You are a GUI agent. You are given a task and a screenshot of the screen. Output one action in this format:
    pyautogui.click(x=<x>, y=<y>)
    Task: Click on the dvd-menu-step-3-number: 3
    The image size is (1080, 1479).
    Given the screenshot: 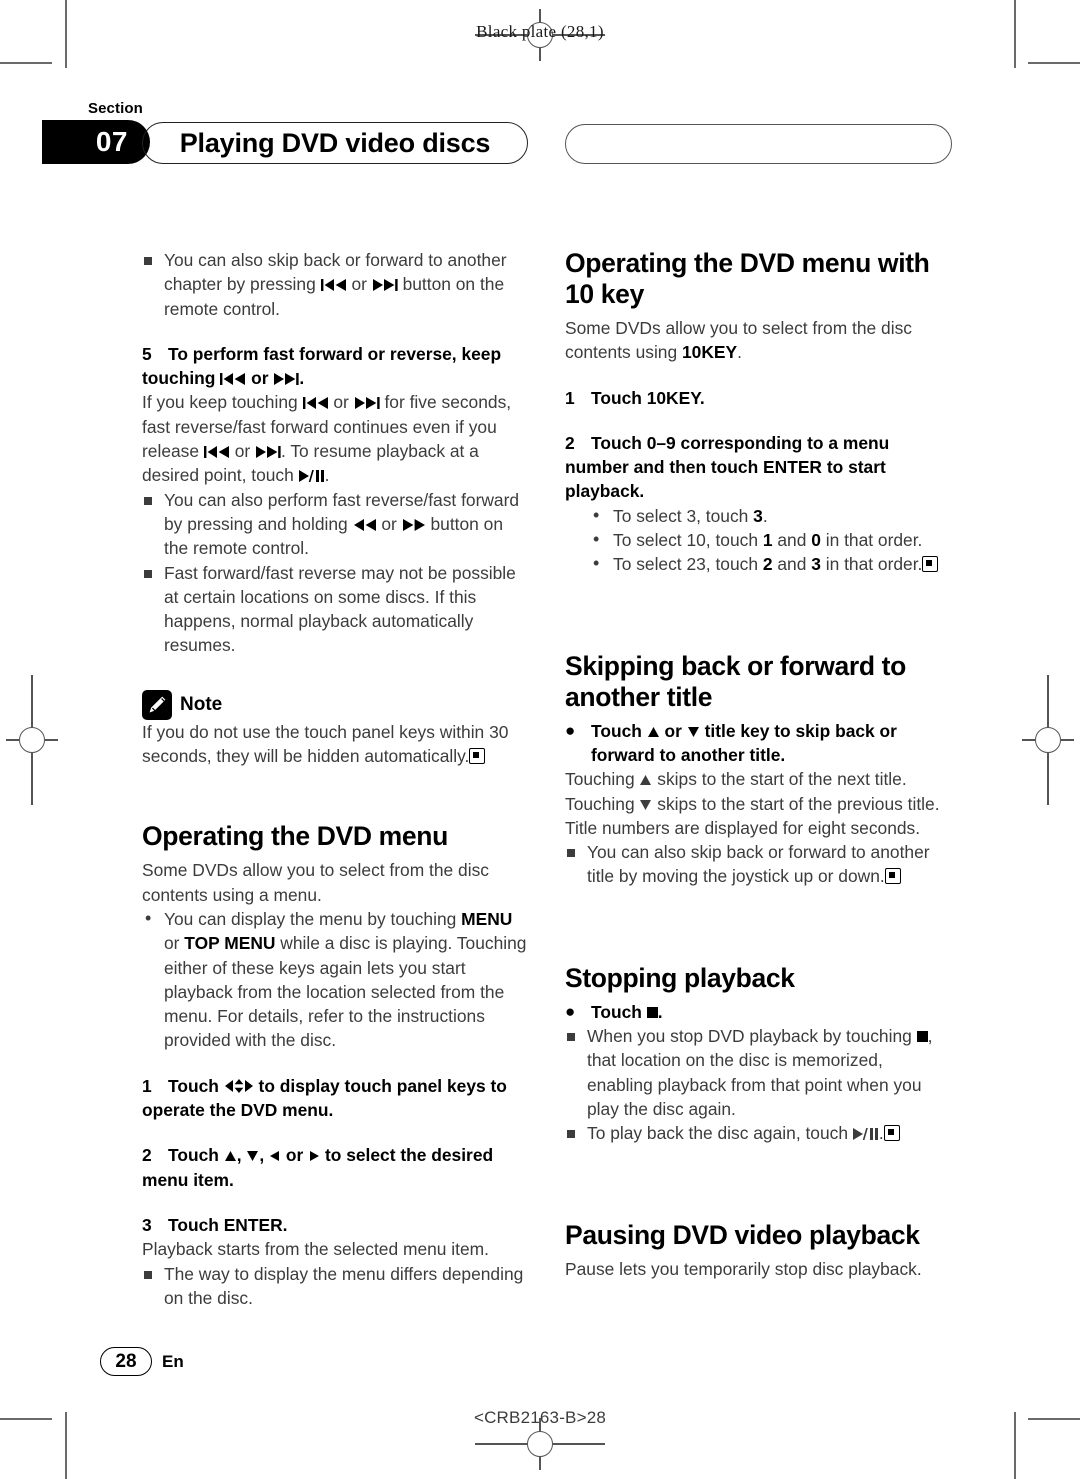 What is the action you would take?
    pyautogui.click(x=147, y=1224)
    